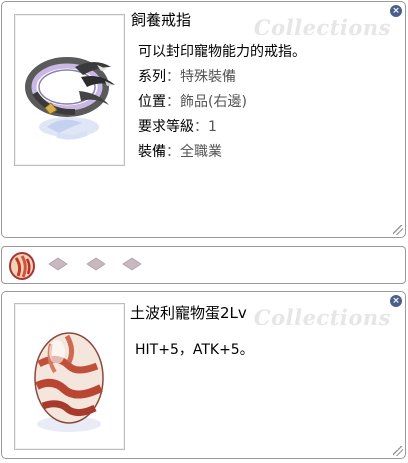  What do you see at coordinates (203, 265) in the screenshot?
I see `card-slot-bar` at bounding box center [203, 265].